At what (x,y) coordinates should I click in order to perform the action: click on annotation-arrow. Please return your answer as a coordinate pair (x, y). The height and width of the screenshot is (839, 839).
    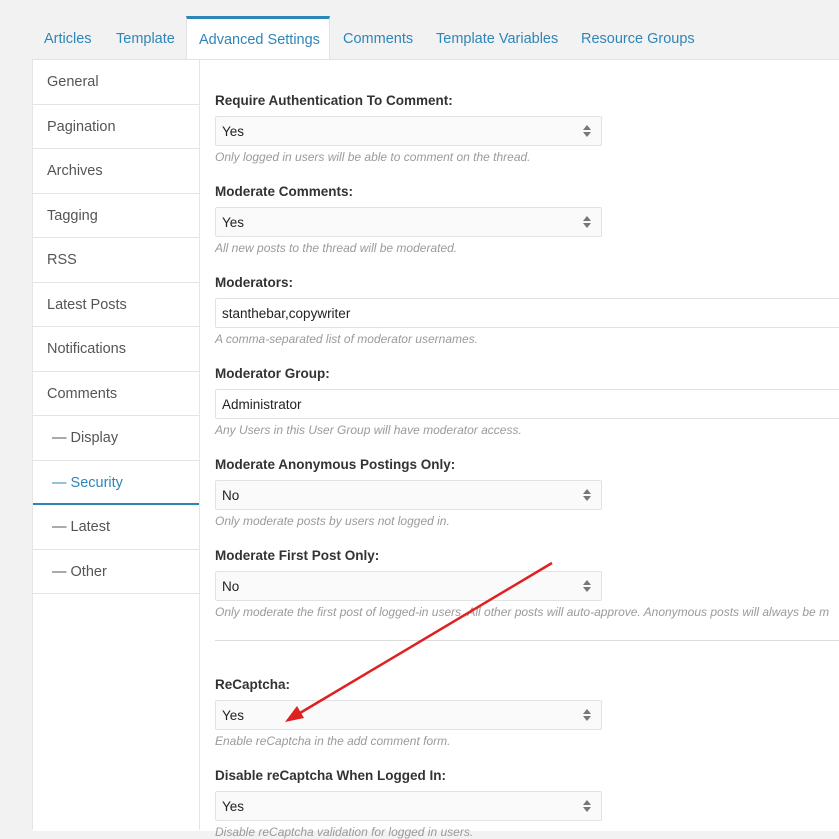
    Looking at the image, I should click on (419, 641).